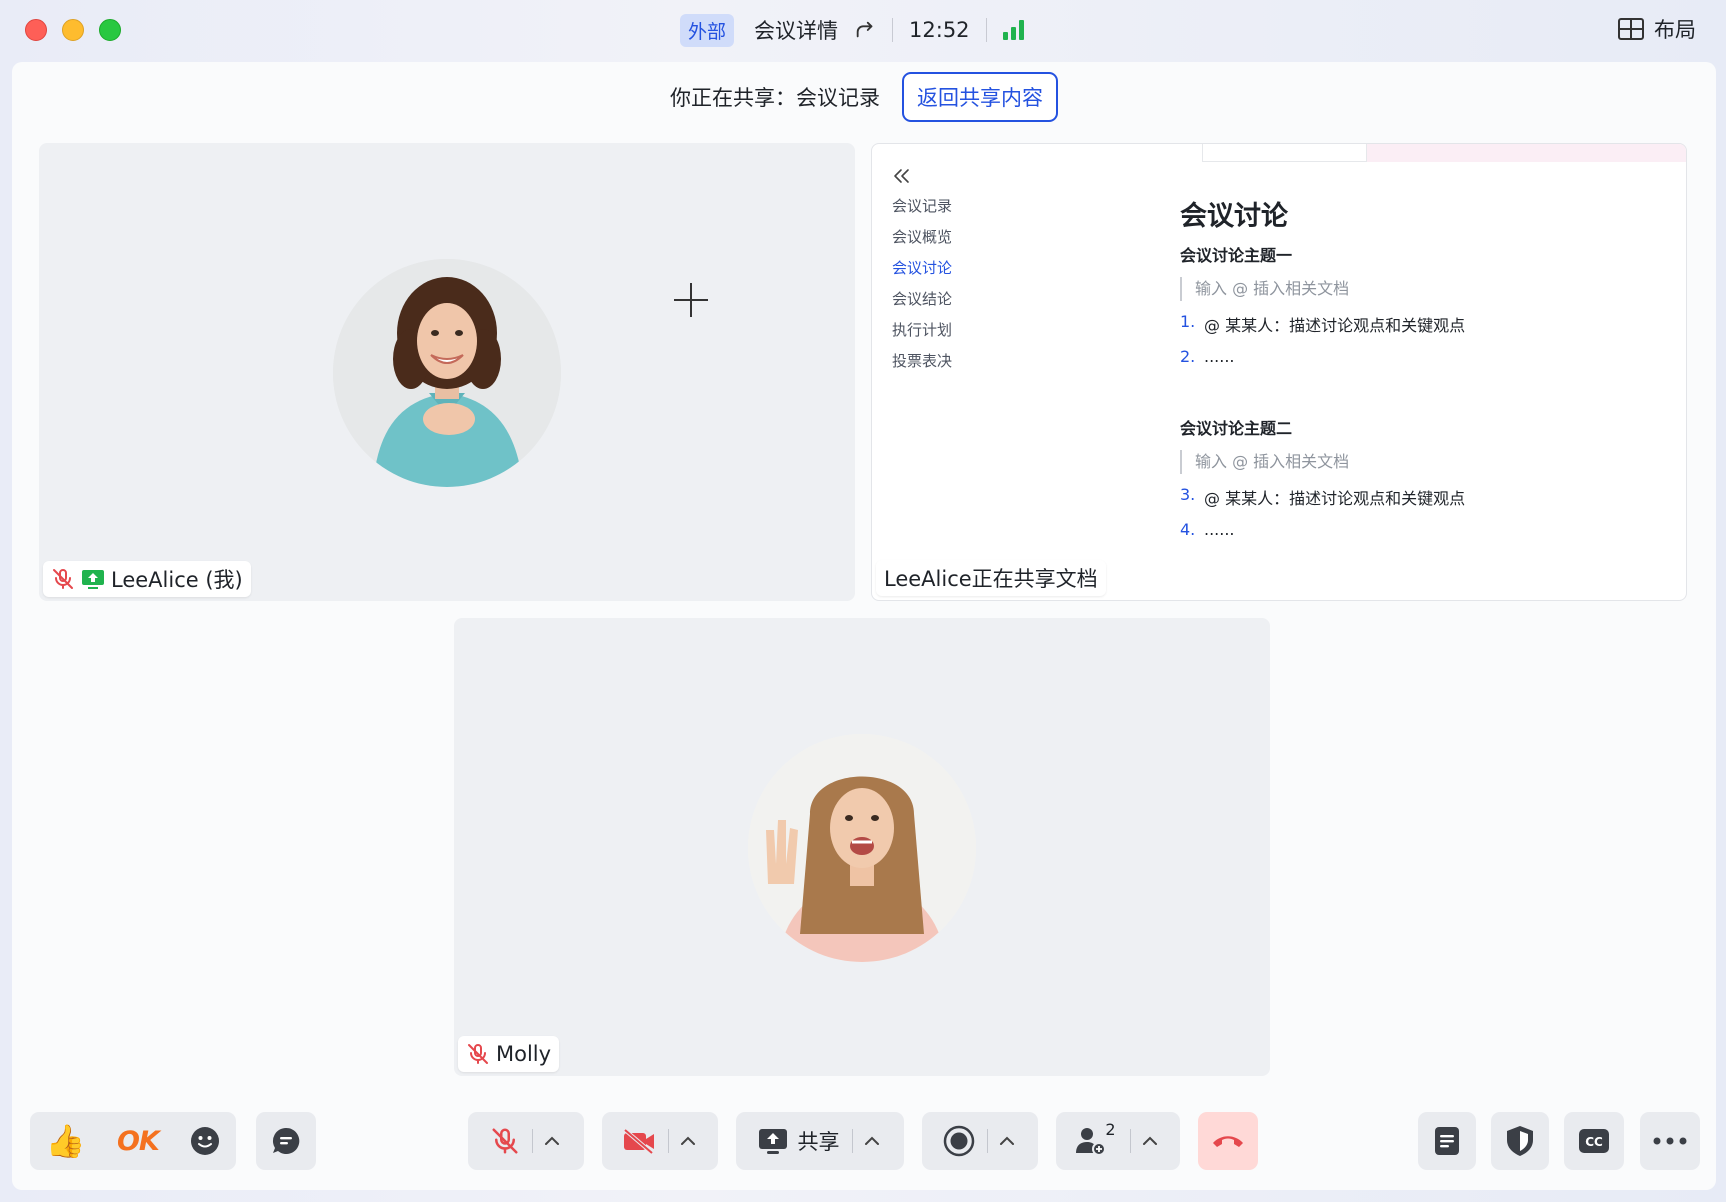 Image resolution: width=1726 pixels, height=1202 pixels. What do you see at coordinates (939, 30) in the screenshot?
I see `meeting-clock: 12:52` at bounding box center [939, 30].